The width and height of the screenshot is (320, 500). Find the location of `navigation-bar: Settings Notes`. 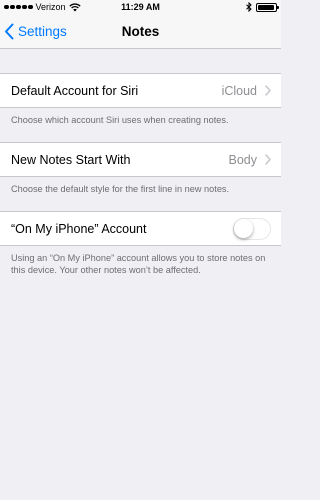

navigation-bar: Settings Notes is located at coordinates (140, 31).